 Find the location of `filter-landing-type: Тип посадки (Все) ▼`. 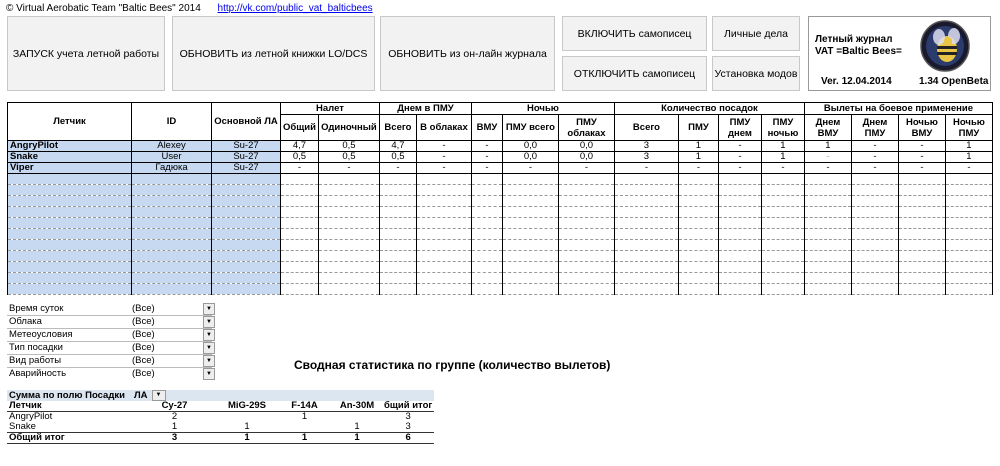

filter-landing-type: Тип посадки (Все) ▼ is located at coordinates (111, 348).